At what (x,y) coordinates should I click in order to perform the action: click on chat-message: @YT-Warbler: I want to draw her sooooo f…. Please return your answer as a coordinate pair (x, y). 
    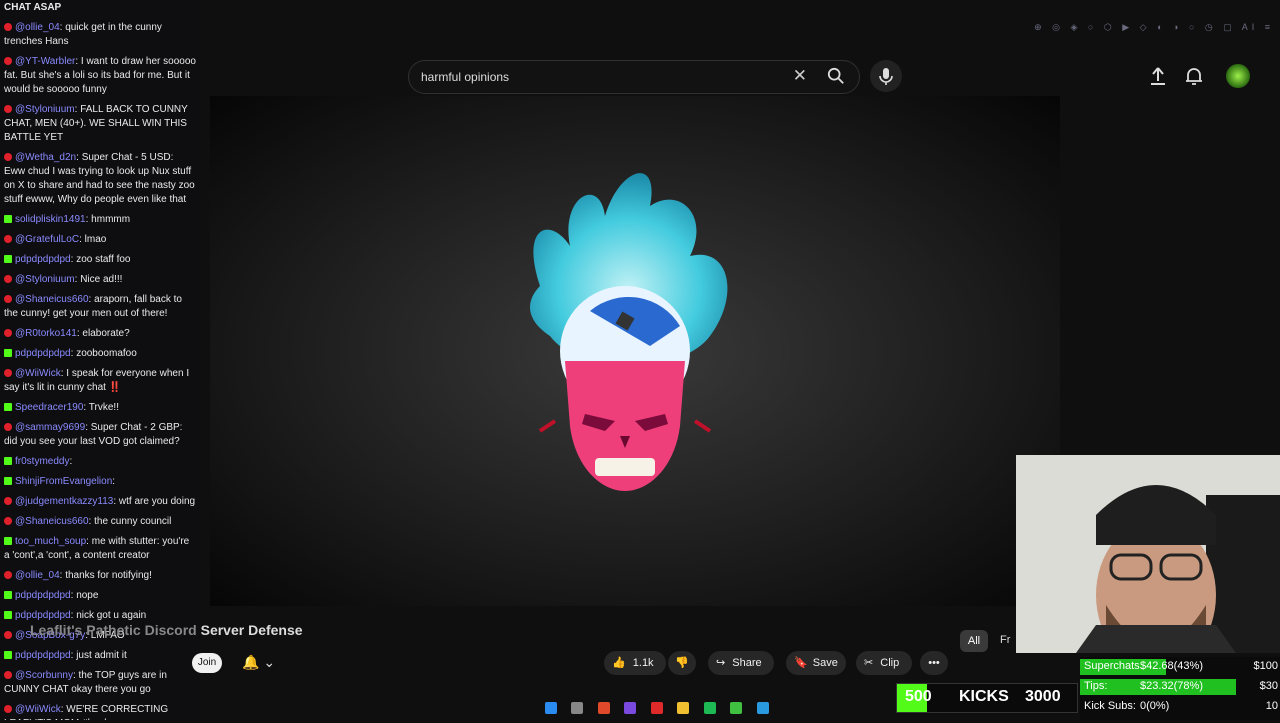
    Looking at the image, I should click on (100, 75).